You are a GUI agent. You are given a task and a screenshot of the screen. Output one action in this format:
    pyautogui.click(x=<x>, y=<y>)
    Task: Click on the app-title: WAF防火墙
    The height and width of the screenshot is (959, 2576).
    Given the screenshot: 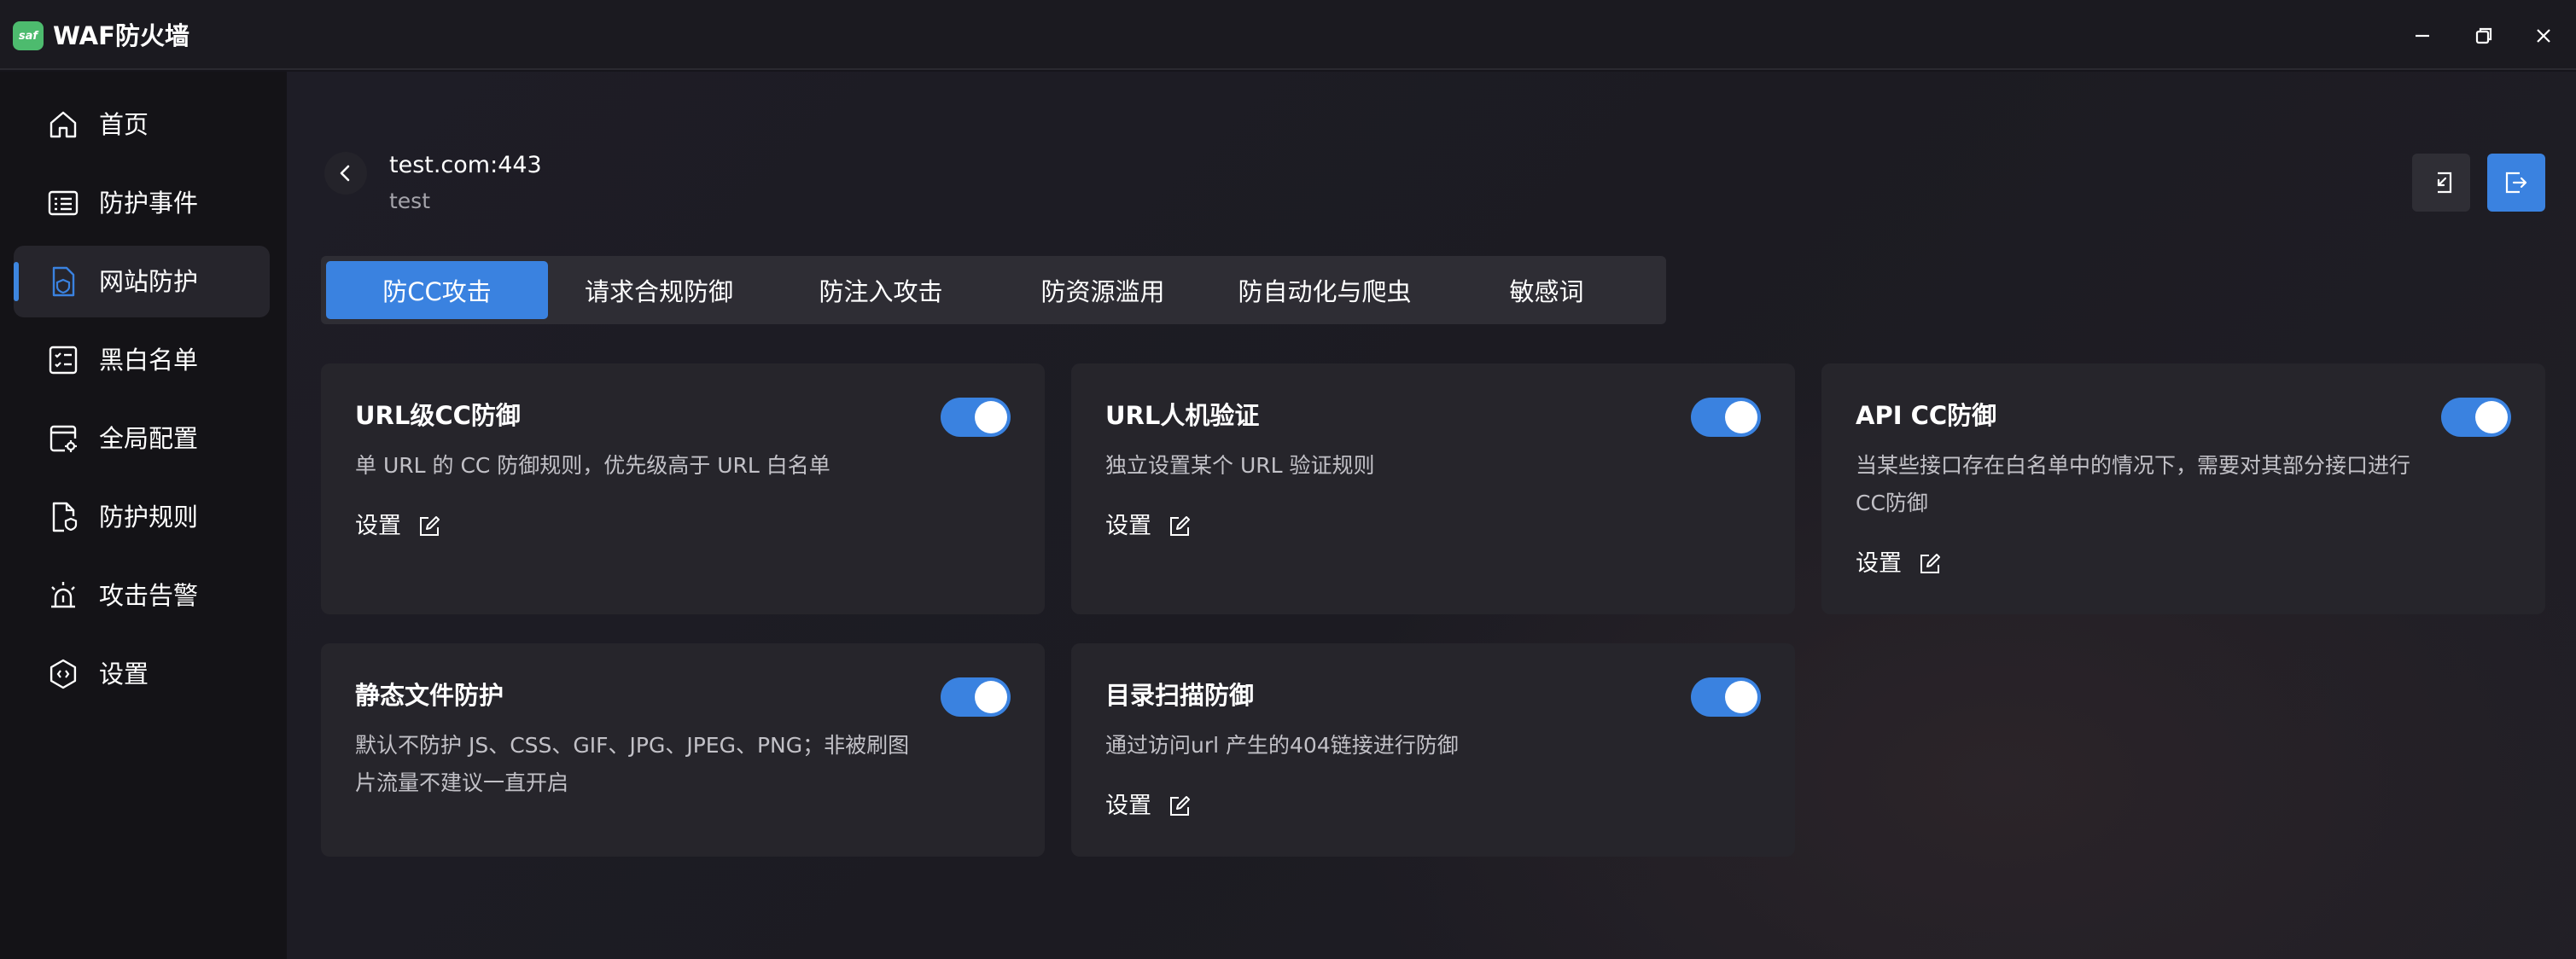 What is the action you would take?
    pyautogui.click(x=121, y=35)
    